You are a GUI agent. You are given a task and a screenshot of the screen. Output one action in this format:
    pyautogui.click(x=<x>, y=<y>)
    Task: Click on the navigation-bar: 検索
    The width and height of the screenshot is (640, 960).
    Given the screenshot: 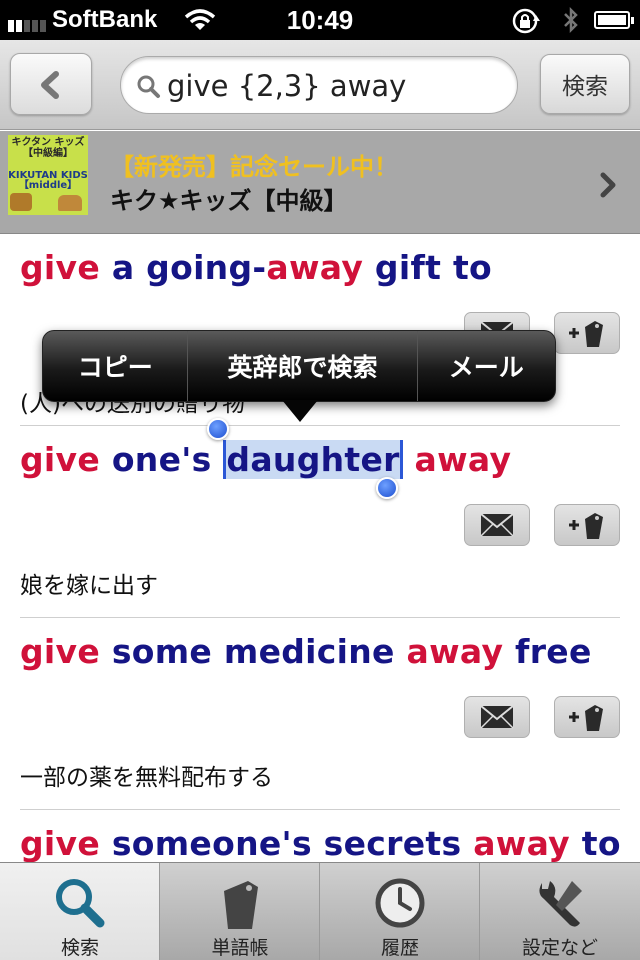 What is the action you would take?
    pyautogui.click(x=320, y=85)
    